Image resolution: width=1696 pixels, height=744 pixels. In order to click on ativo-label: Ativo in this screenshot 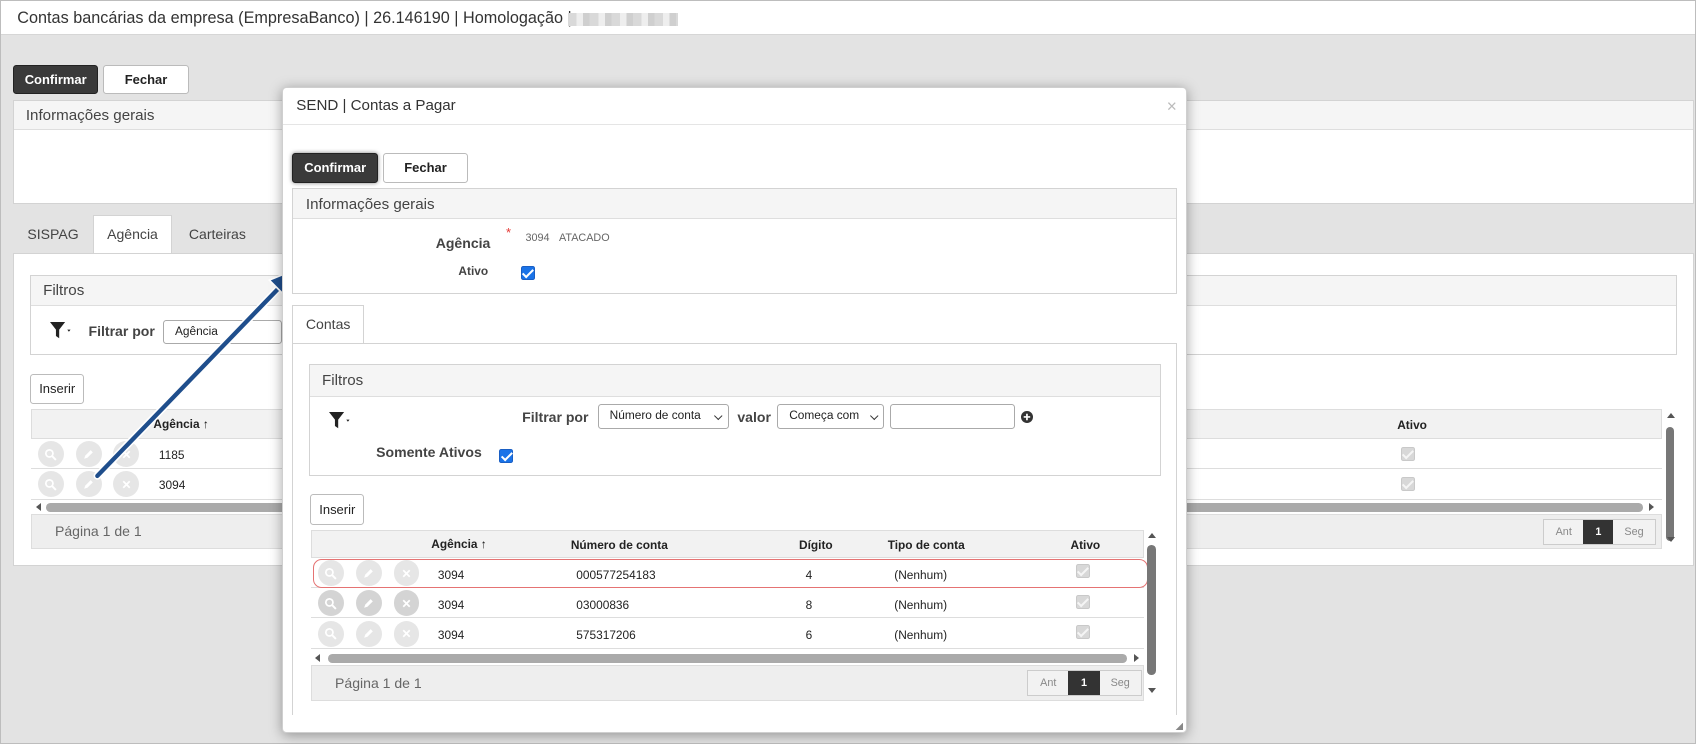, I will do `click(473, 270)`.